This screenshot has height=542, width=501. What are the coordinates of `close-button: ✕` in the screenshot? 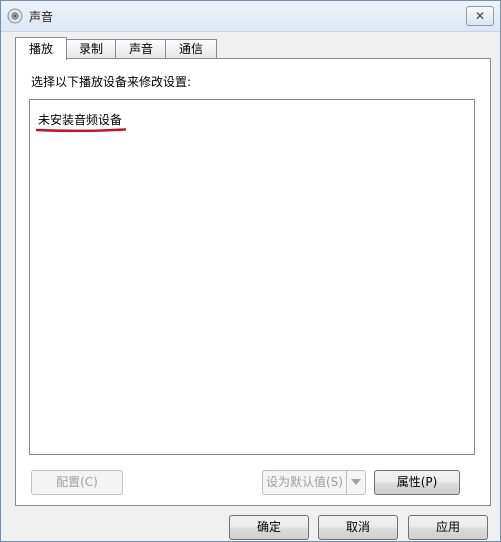 It's located at (480, 16).